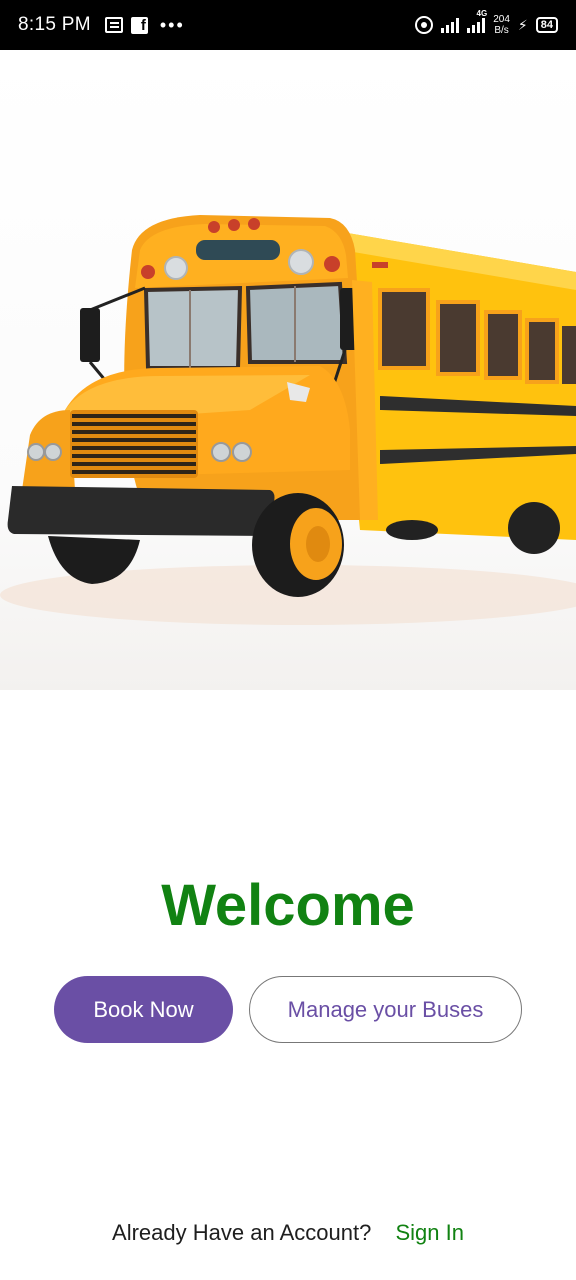  Describe the element at coordinates (113, 25) in the screenshot. I see `news-icon` at that location.